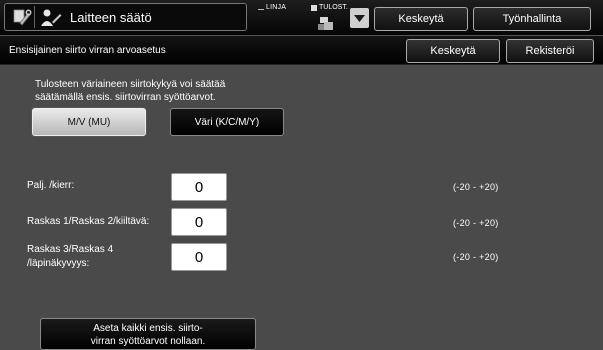  Describe the element at coordinates (261, 7) in the screenshot. I see `linja-indicator` at that location.